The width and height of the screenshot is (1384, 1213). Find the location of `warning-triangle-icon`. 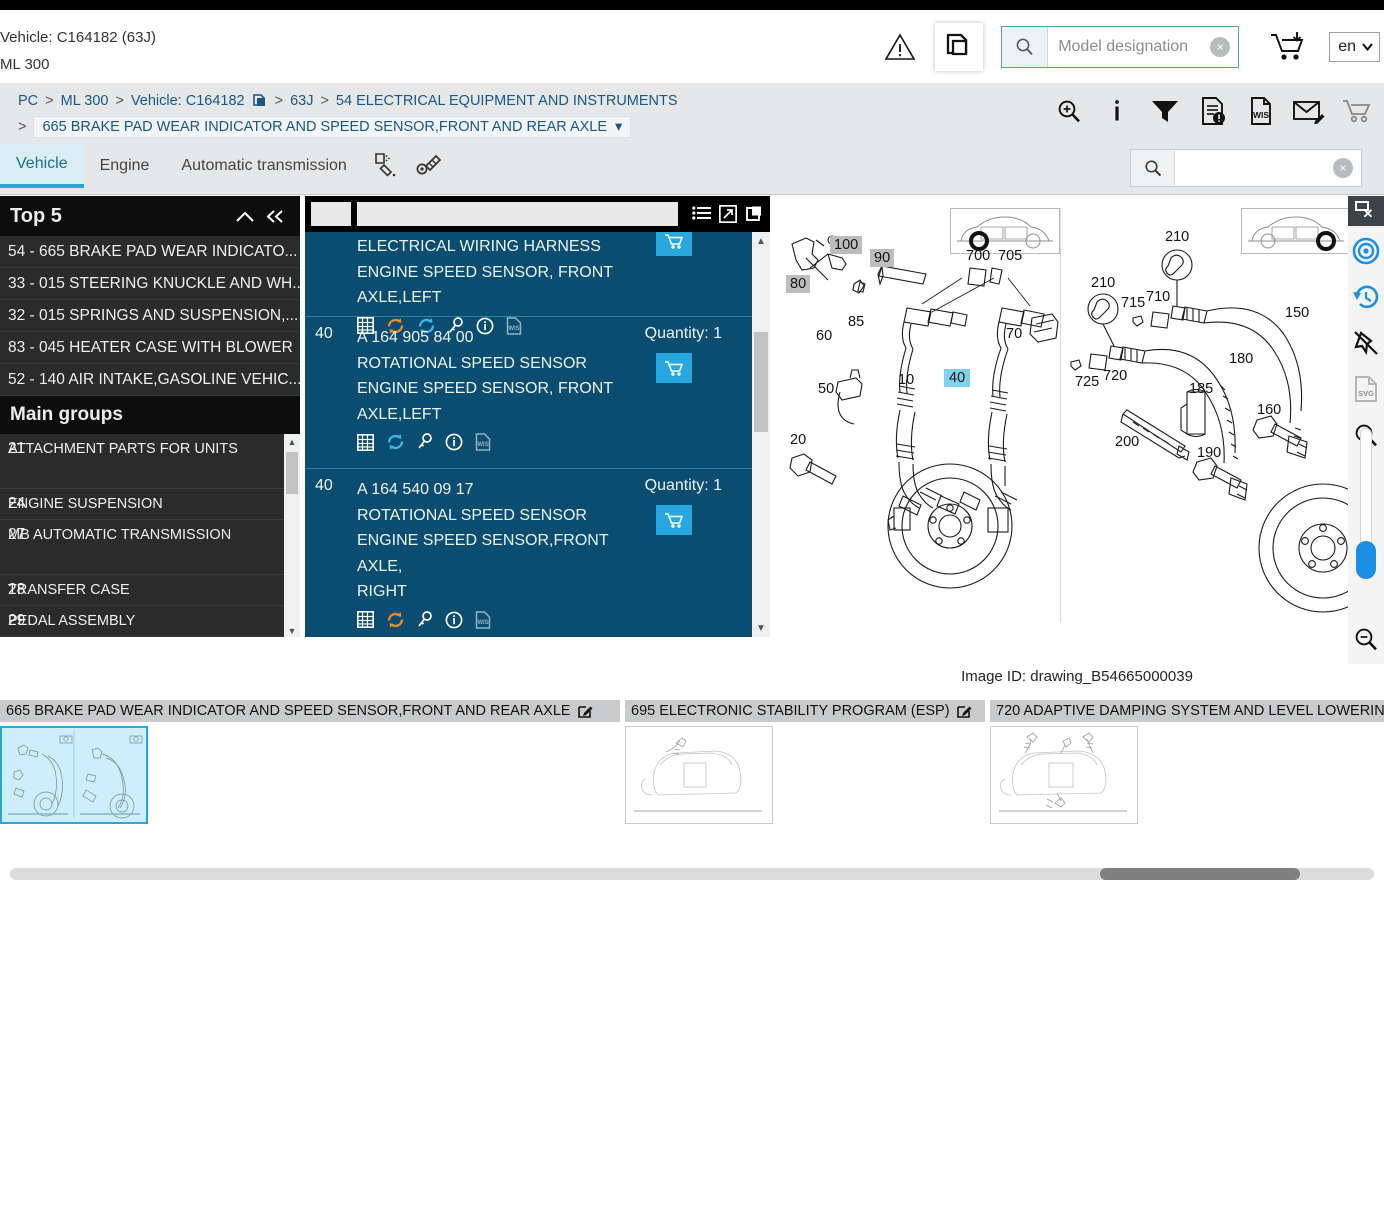

warning-triangle-icon is located at coordinates (900, 47).